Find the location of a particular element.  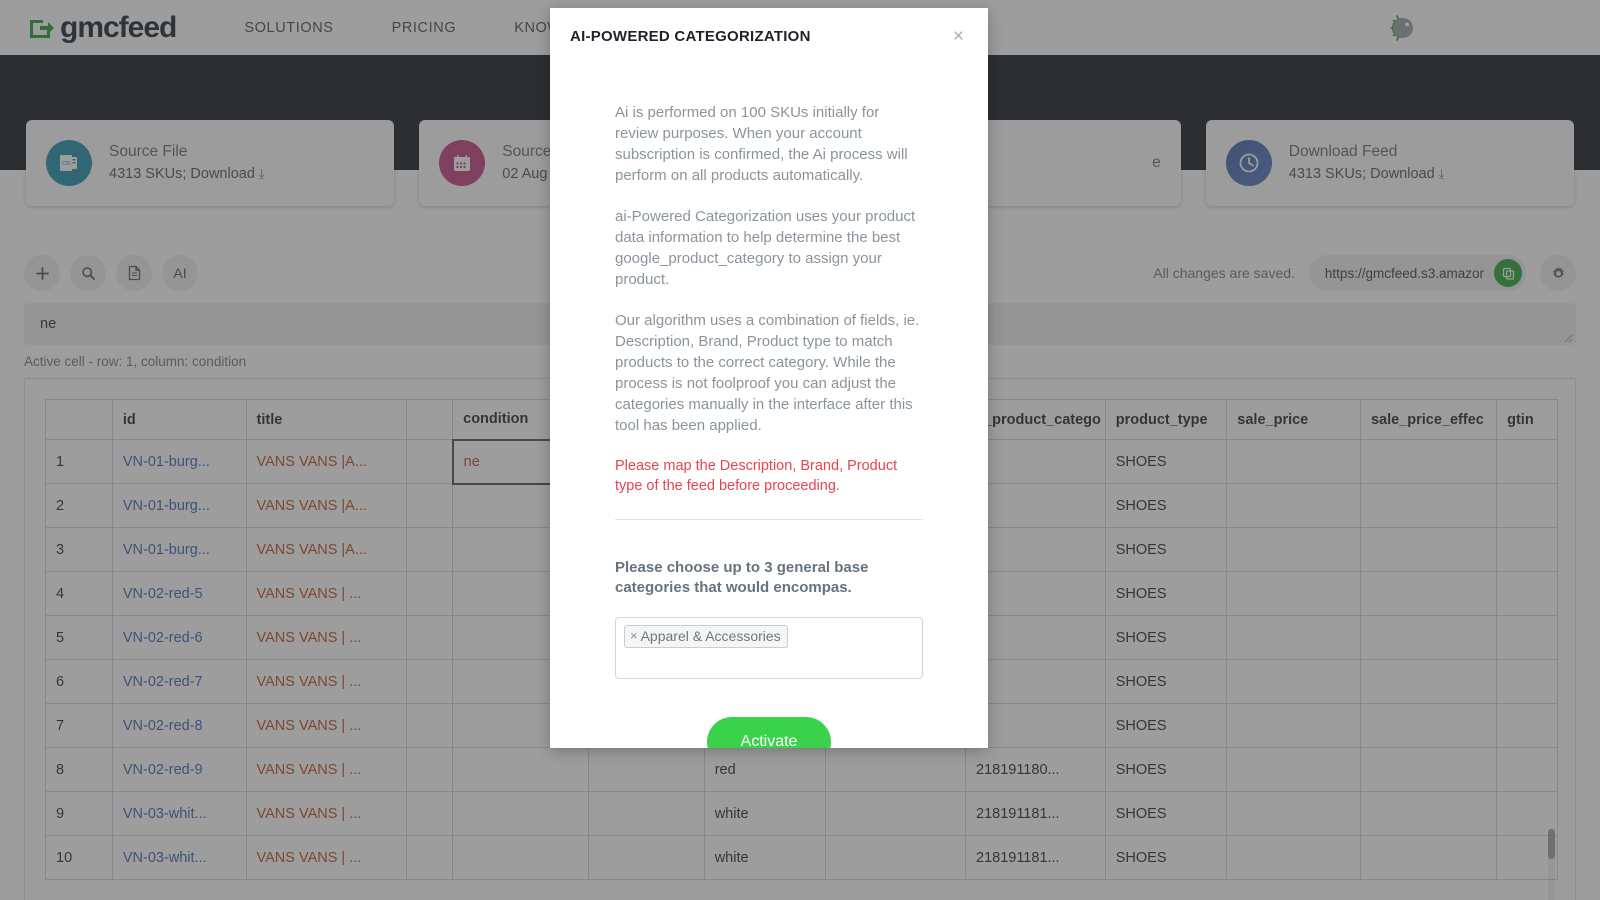

activate-button-row: Activate is located at coordinates (769, 732).